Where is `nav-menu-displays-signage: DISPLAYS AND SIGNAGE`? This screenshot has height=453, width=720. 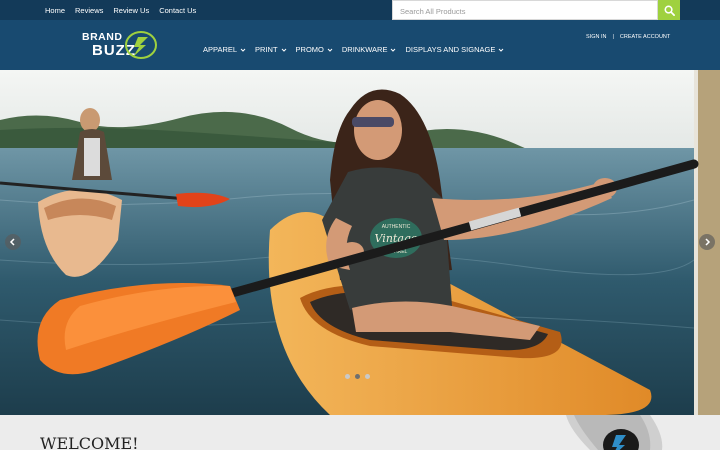
nav-menu-displays-signage: DISPLAYS AND SIGNAGE is located at coordinates (454, 49).